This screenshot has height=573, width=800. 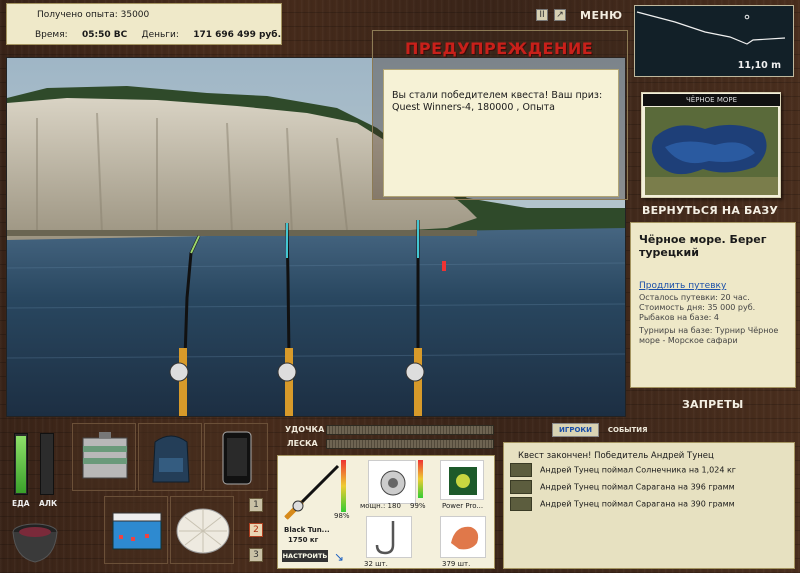 I want to click on hook-icon, so click(x=385, y=538).